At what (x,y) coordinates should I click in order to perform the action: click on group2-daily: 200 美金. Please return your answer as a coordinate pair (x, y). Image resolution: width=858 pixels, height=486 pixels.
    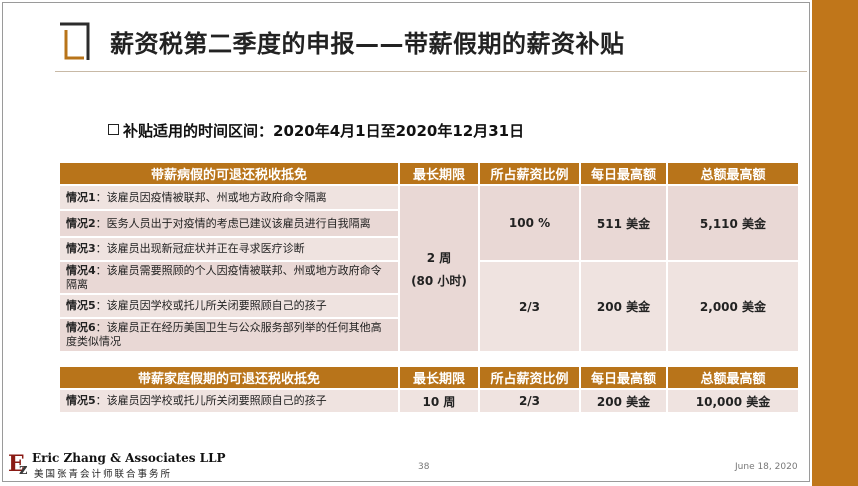
    Looking at the image, I should click on (623, 306).